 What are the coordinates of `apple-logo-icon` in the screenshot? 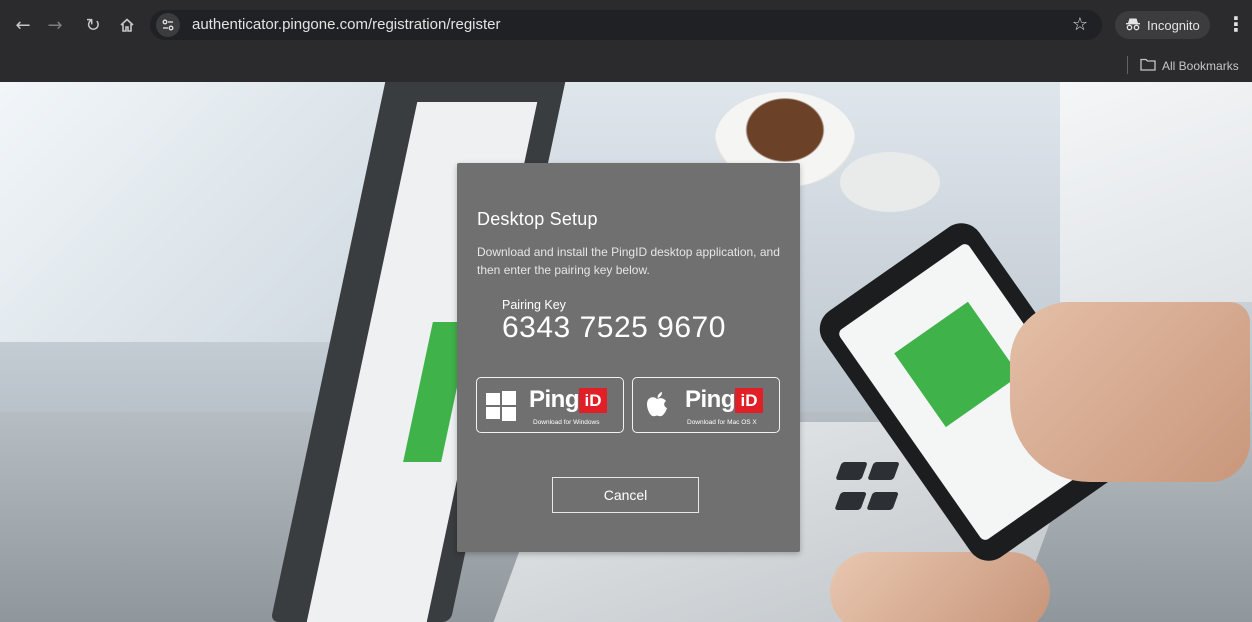 It's located at (656, 404).